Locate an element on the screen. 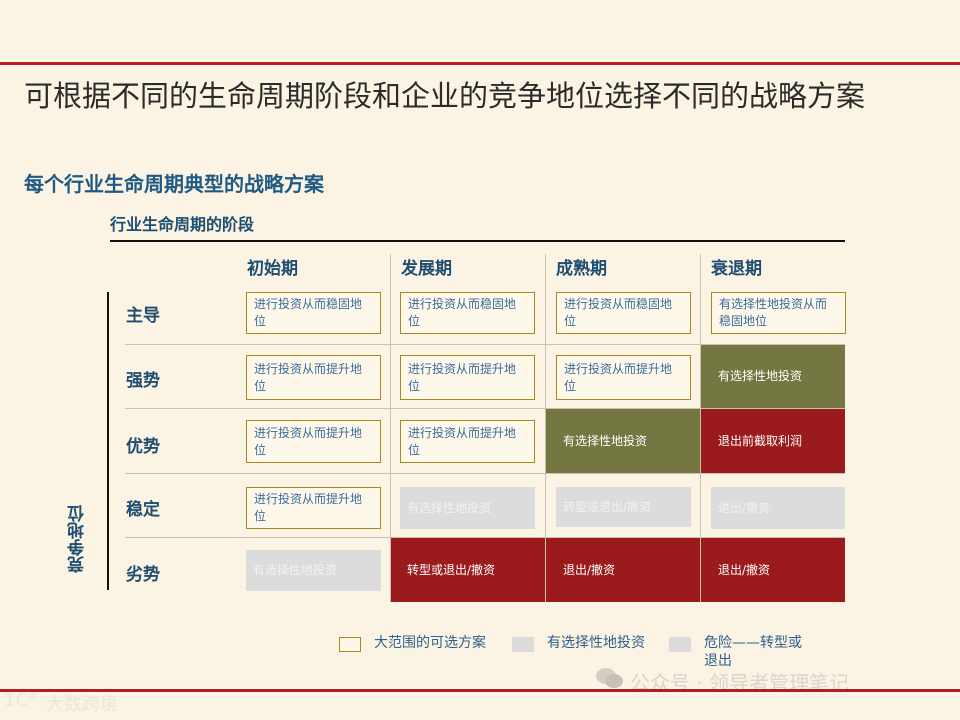  row-header-dominant: 主导 is located at coordinates (143, 316).